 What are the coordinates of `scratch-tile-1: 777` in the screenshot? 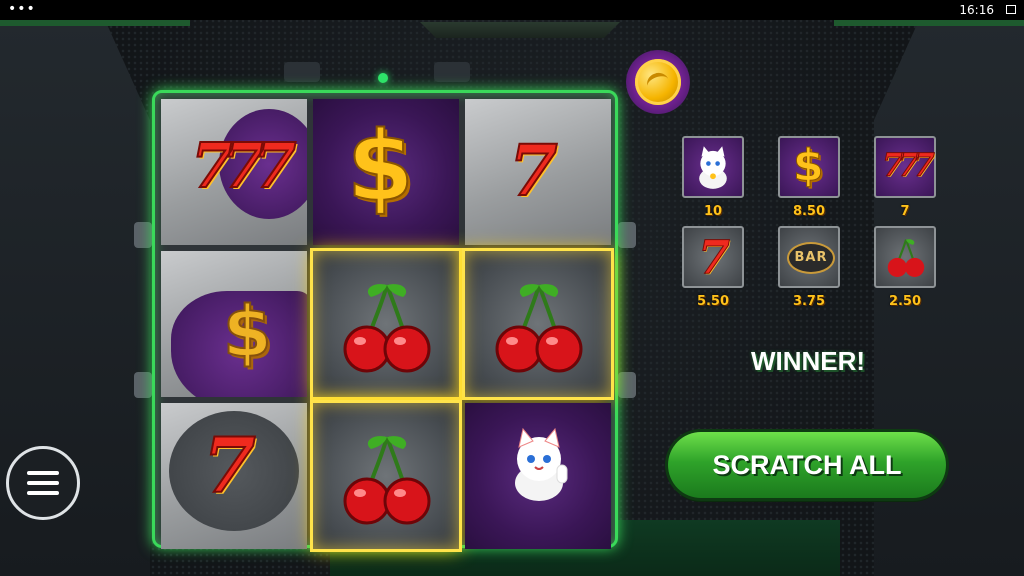 It's located at (234, 172).